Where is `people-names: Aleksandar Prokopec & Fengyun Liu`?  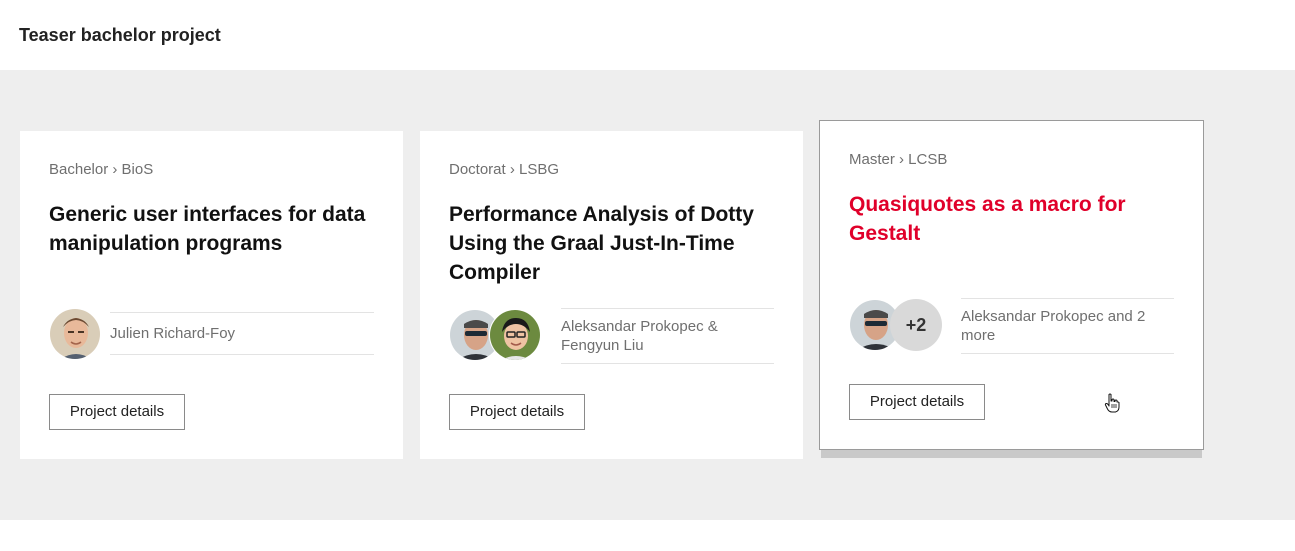
people-names: Aleksandar Prokopec & Fengyun Liu is located at coordinates (667, 336).